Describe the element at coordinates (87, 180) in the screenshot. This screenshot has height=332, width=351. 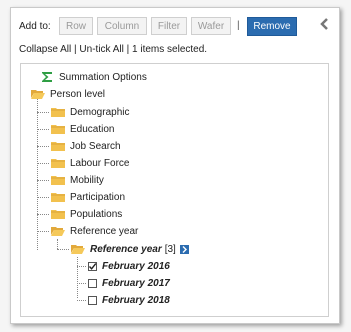
I see `folder-label: Mobility` at that location.